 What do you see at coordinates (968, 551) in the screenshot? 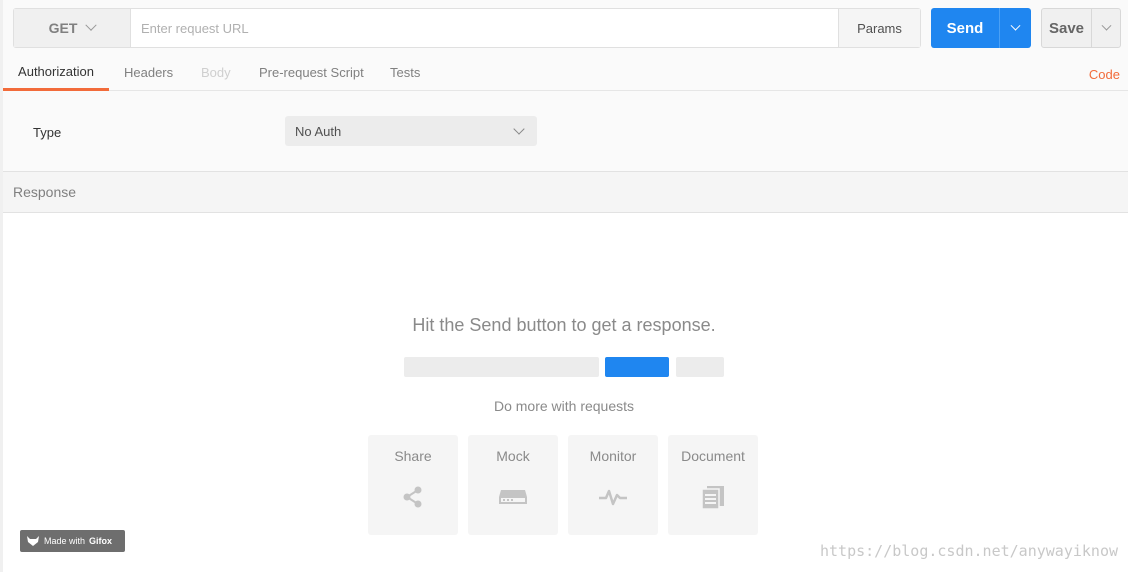
I see `watermark: https://blog.csdn.net/anywayiknow` at bounding box center [968, 551].